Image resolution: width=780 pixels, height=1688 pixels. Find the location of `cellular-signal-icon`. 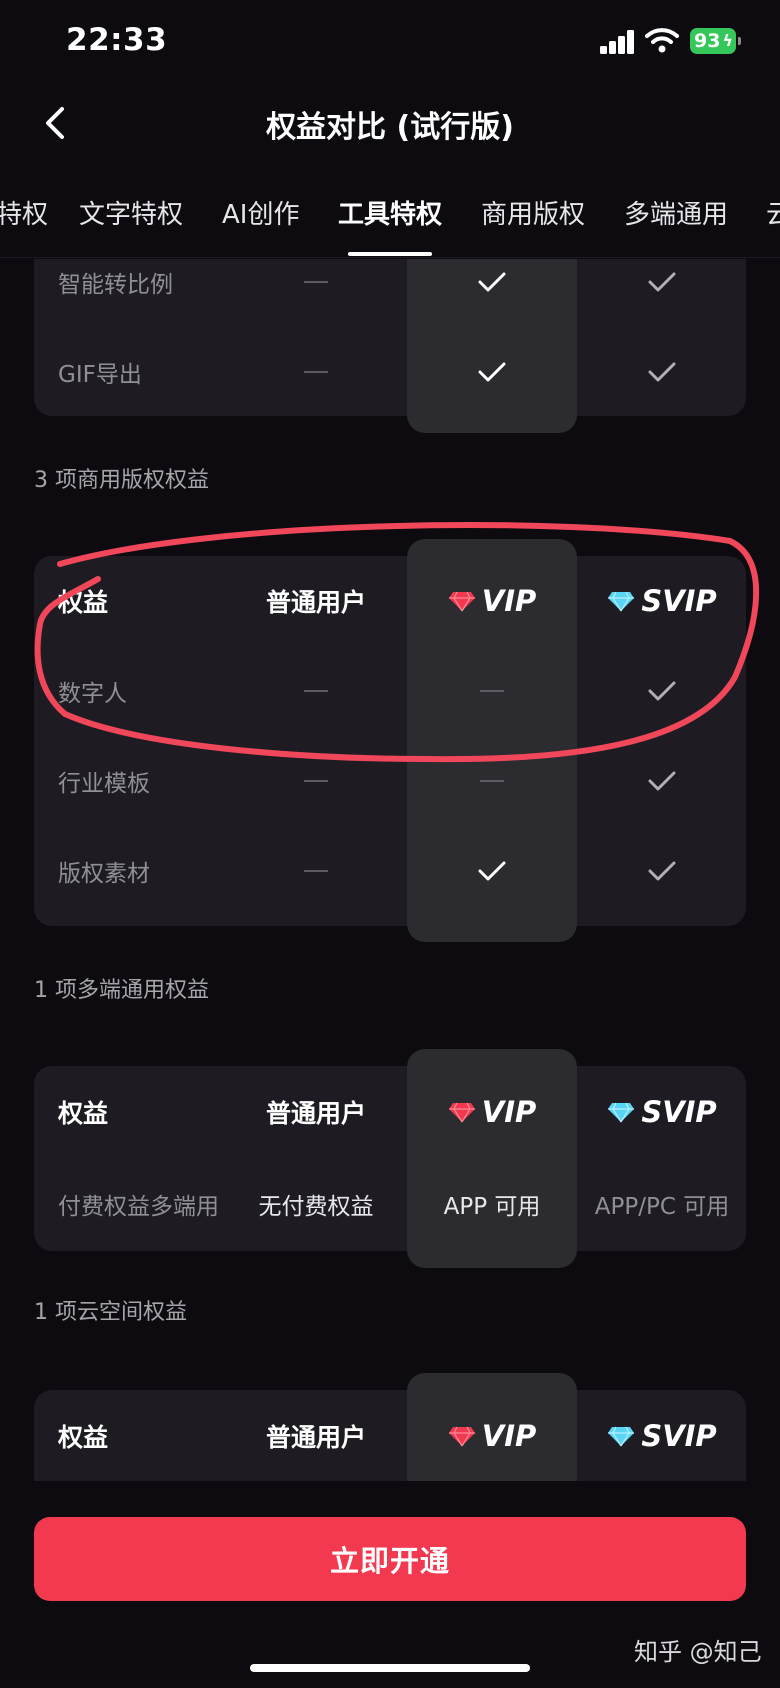

cellular-signal-icon is located at coordinates (618, 42).